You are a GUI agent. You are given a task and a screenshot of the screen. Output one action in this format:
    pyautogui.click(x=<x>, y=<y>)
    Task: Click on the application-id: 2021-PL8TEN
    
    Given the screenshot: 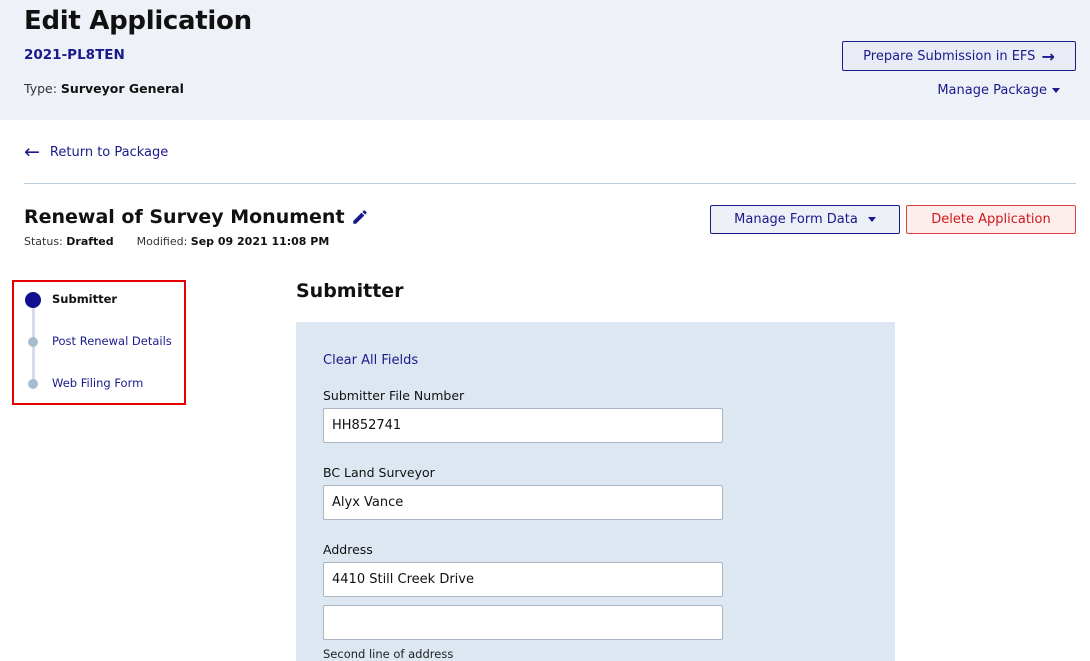 What is the action you would take?
    pyautogui.click(x=74, y=55)
    